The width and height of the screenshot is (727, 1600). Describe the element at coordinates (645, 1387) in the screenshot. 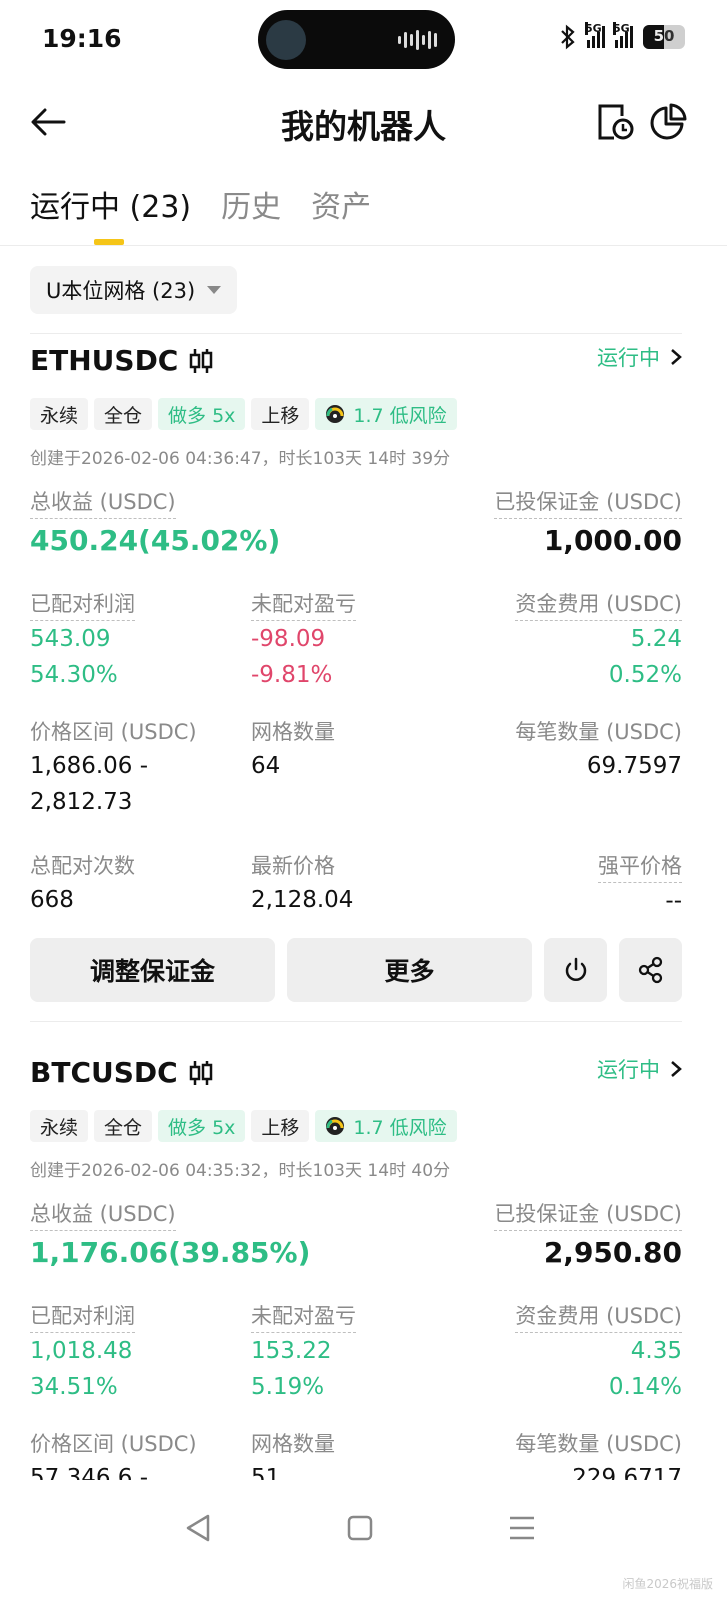

I see `funding-fee-pct: 0.14%` at that location.